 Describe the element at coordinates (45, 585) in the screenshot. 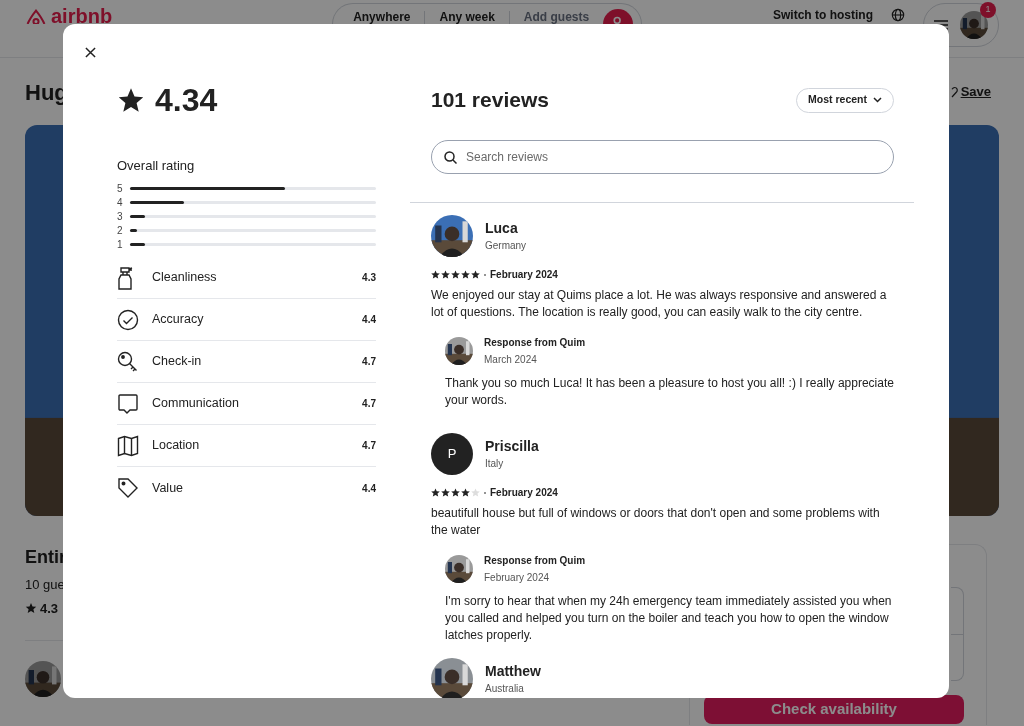

I see `listing-guests: 10 gue` at that location.